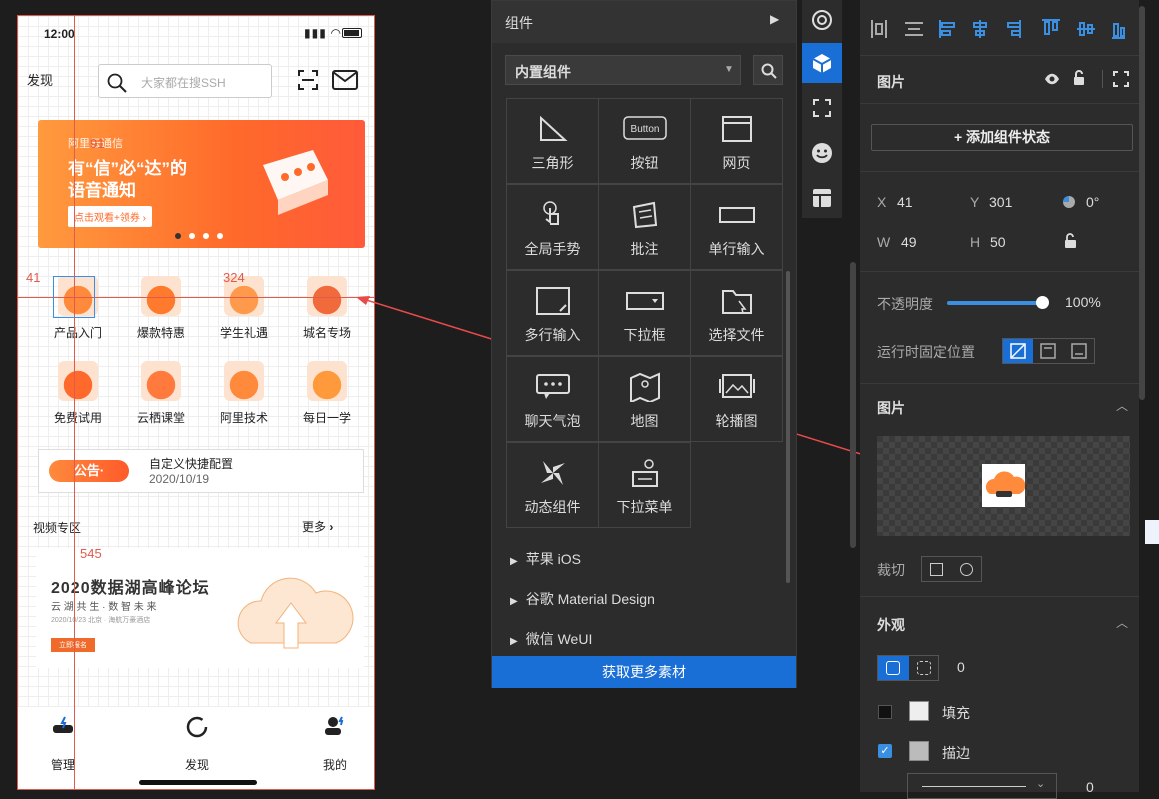  I want to click on grid-item: 免费试用, so click(78, 393).